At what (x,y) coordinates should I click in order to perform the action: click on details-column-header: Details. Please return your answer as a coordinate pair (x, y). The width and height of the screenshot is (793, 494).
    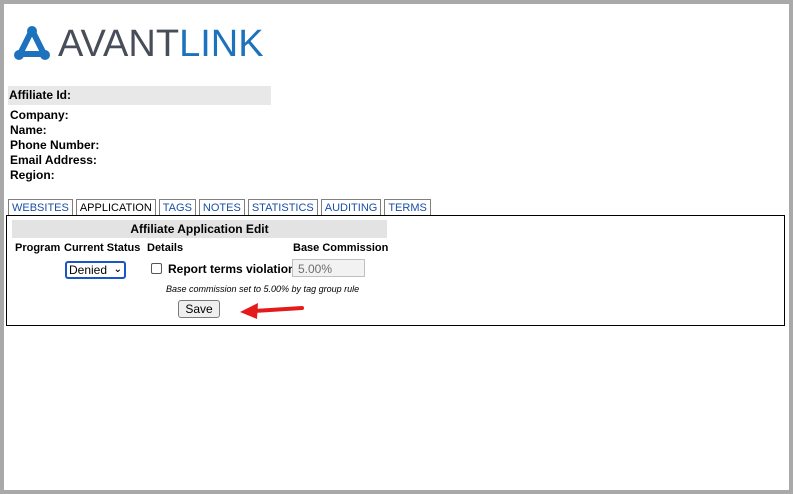
    Looking at the image, I should click on (165, 248).